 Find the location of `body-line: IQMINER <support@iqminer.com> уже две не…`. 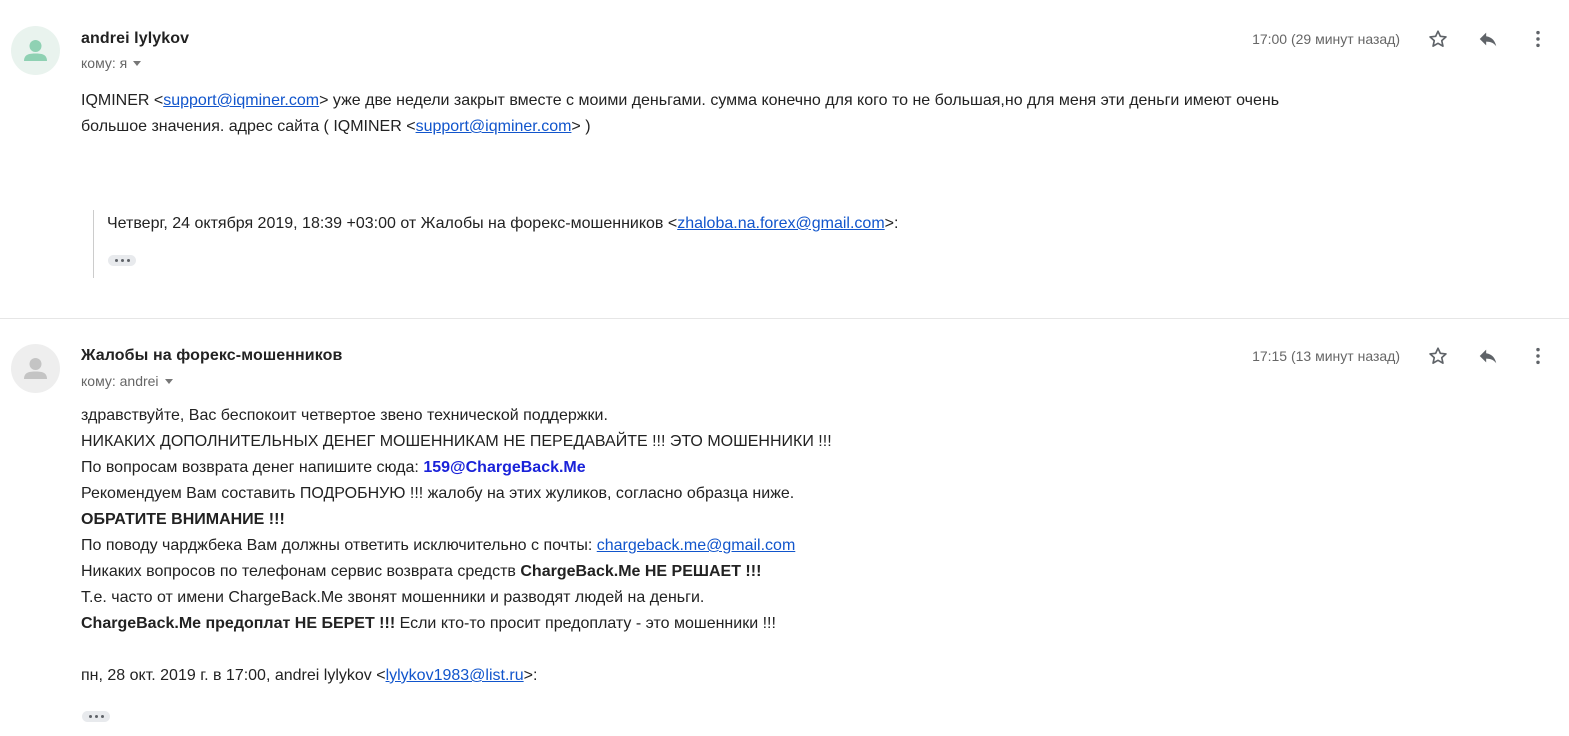

body-line: IQMINER <support@iqminer.com> уже две не… is located at coordinates (801, 101).